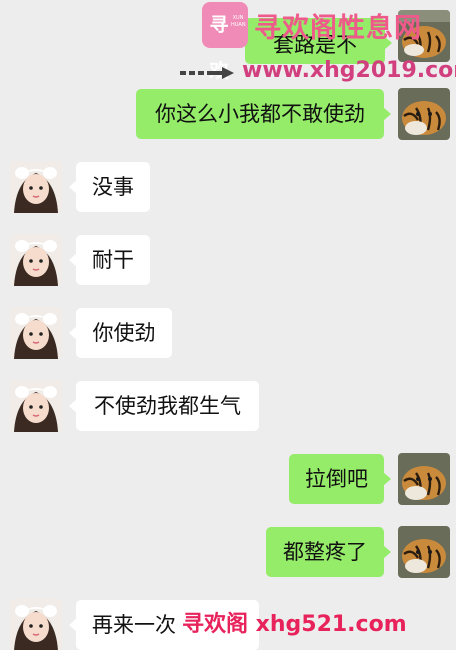 This screenshot has width=456, height=650. Describe the element at coordinates (325, 552) in the screenshot. I see `message-text: 都整疼了` at that location.